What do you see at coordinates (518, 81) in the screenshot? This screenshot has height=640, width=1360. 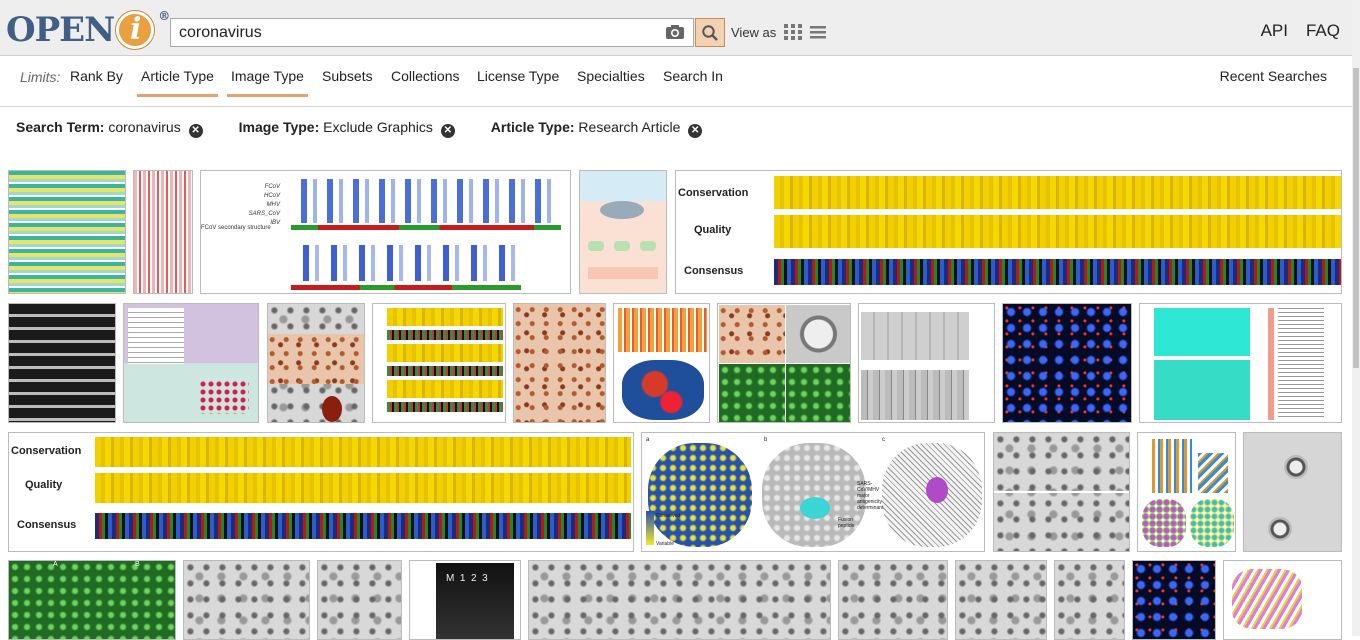 I see `tab-license-type: License Type` at bounding box center [518, 81].